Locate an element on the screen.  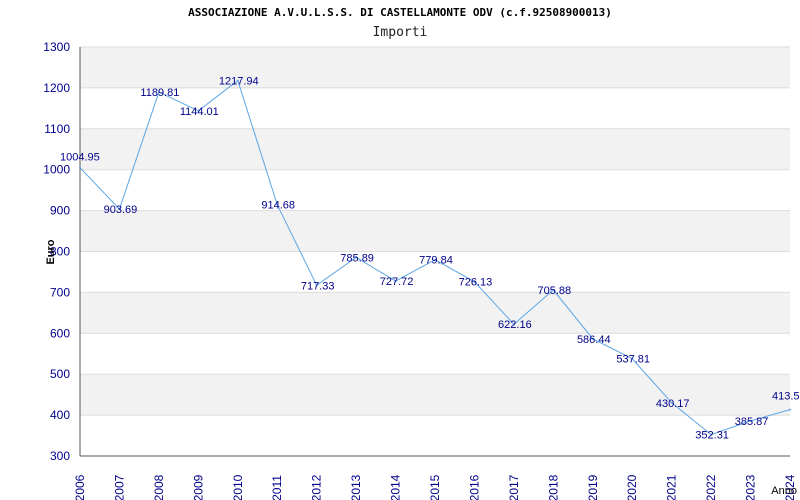
x-tick-label: 2012 is located at coordinates (317, 487).